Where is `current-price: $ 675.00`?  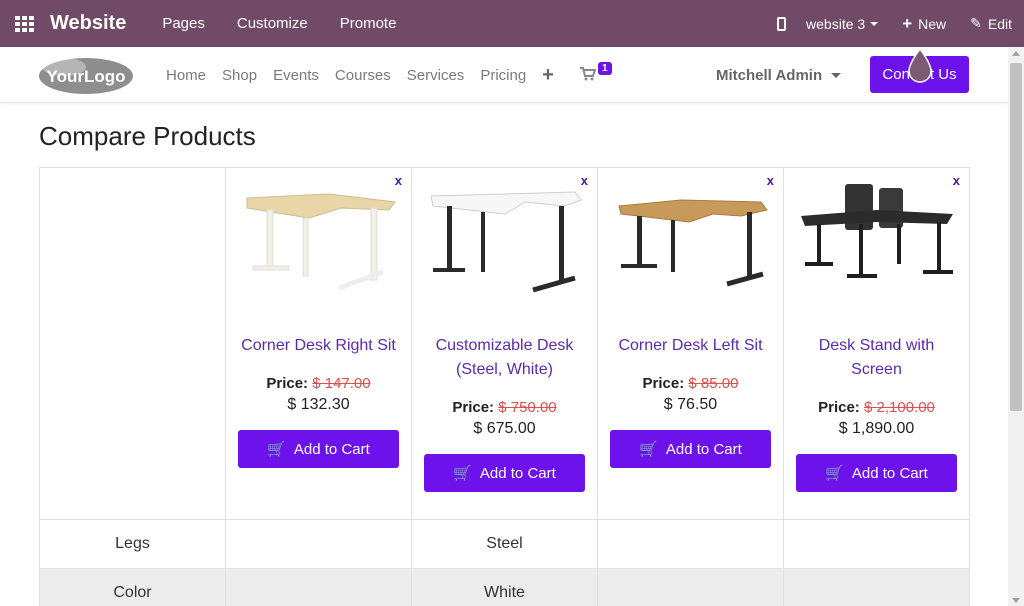 current-price: $ 675.00 is located at coordinates (504, 428).